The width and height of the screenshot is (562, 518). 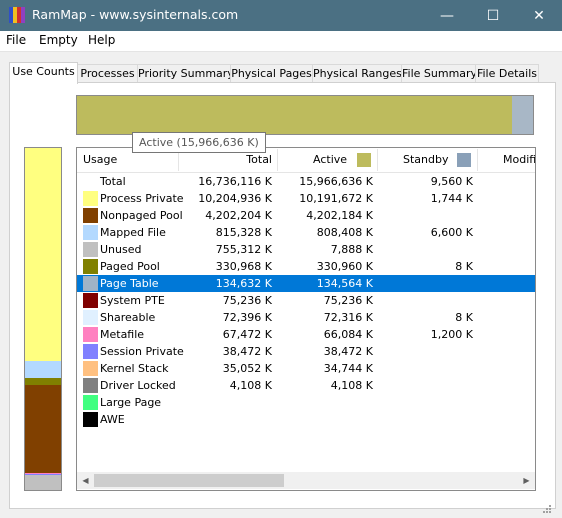 What do you see at coordinates (451, 198) in the screenshot?
I see `cell-standby: 1,744 K` at bounding box center [451, 198].